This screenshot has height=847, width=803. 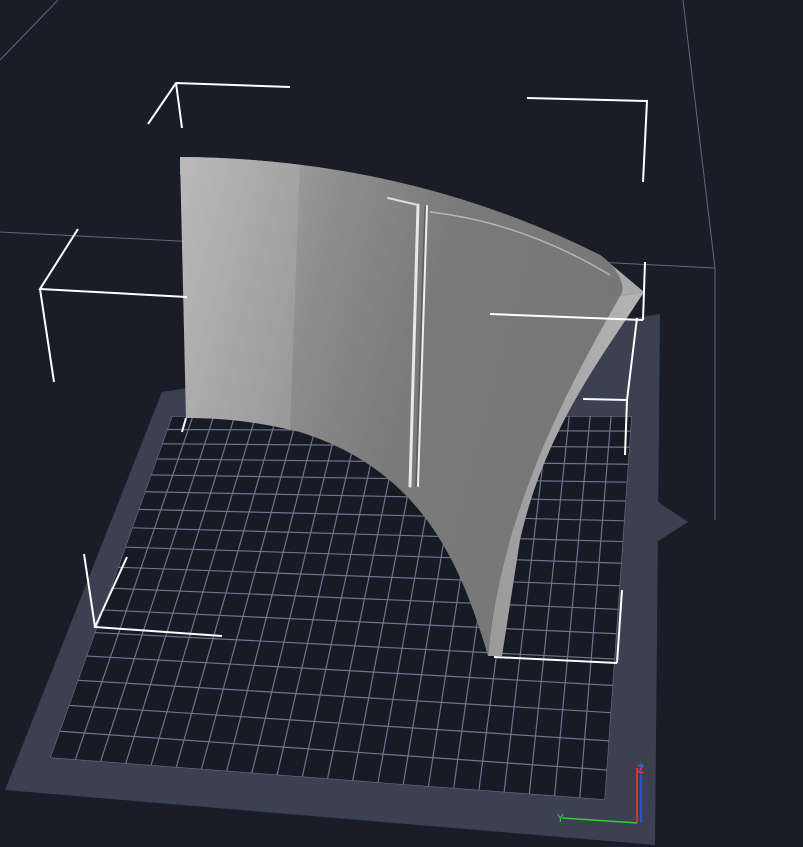 What do you see at coordinates (671, 521) in the screenshot?
I see `bed-side-tab` at bounding box center [671, 521].